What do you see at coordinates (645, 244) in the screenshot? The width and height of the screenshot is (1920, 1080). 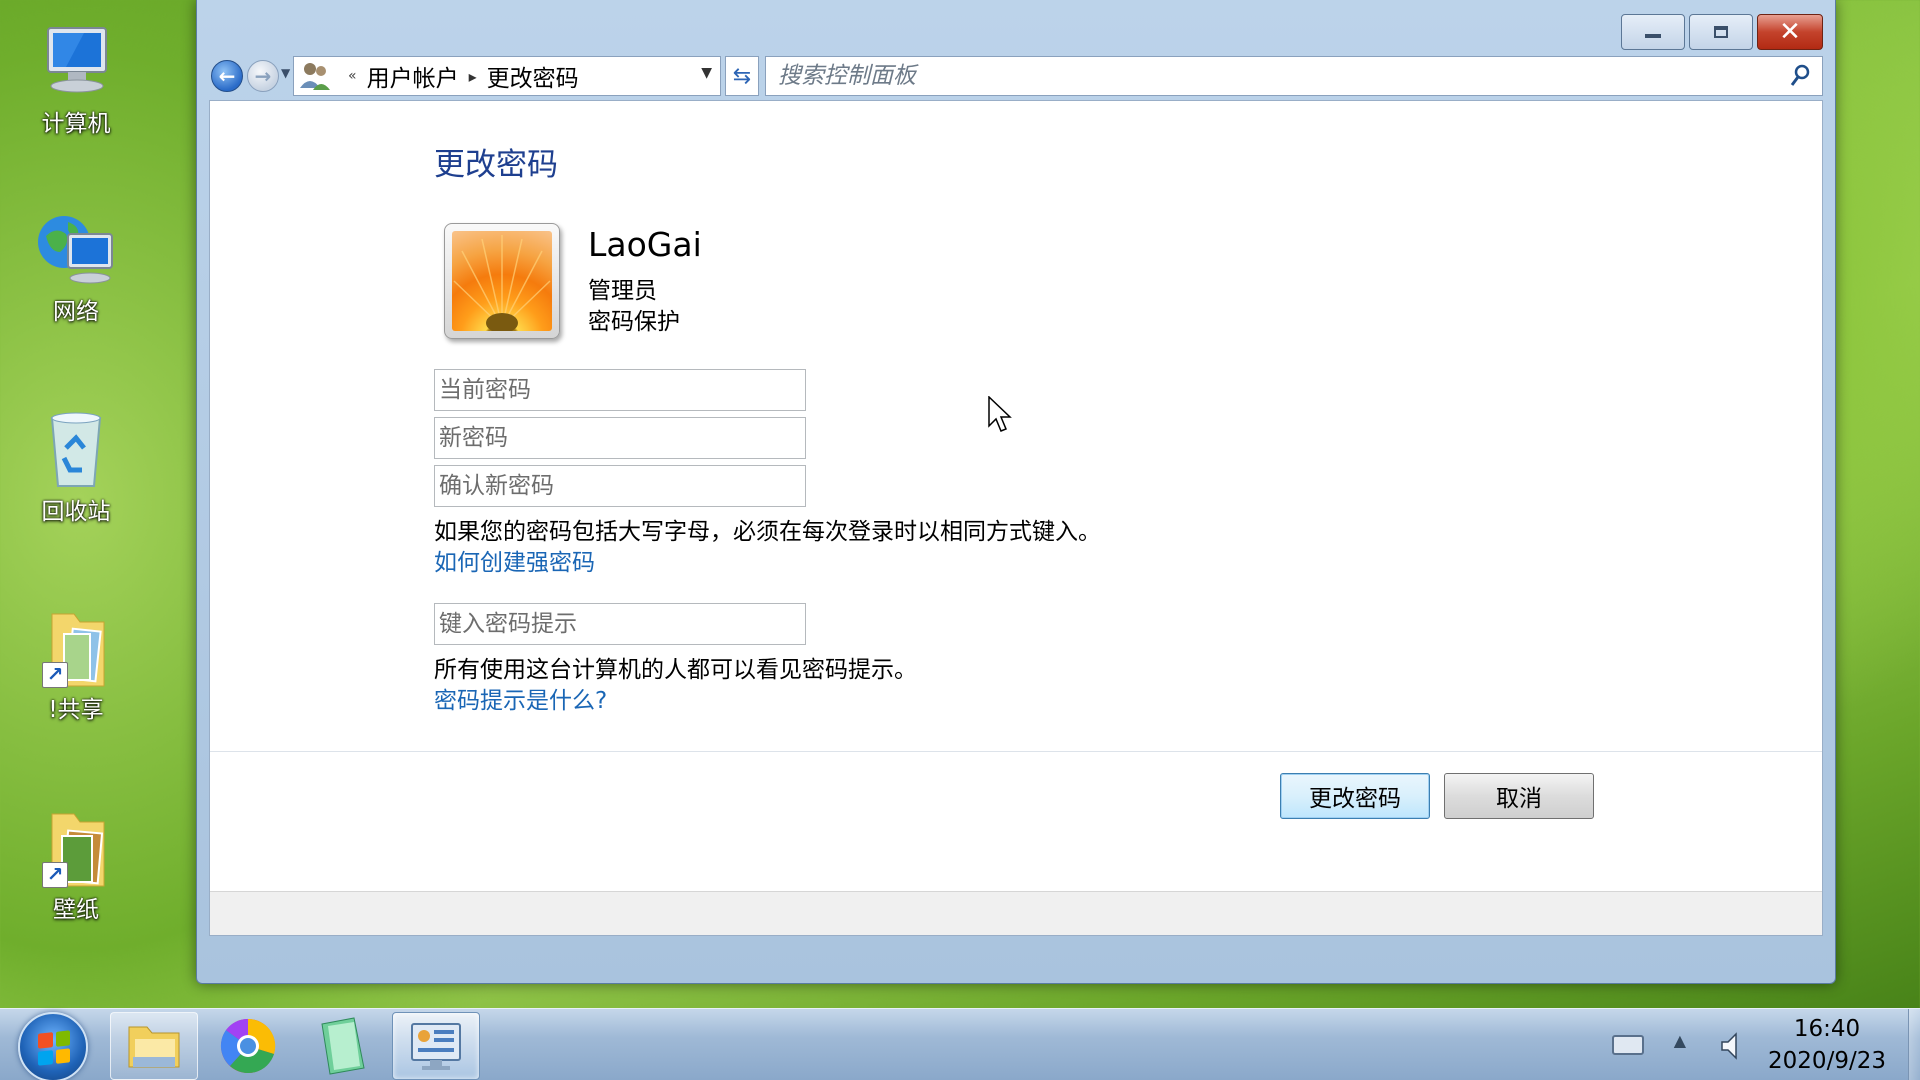 I see `user-name: LaoGai` at bounding box center [645, 244].